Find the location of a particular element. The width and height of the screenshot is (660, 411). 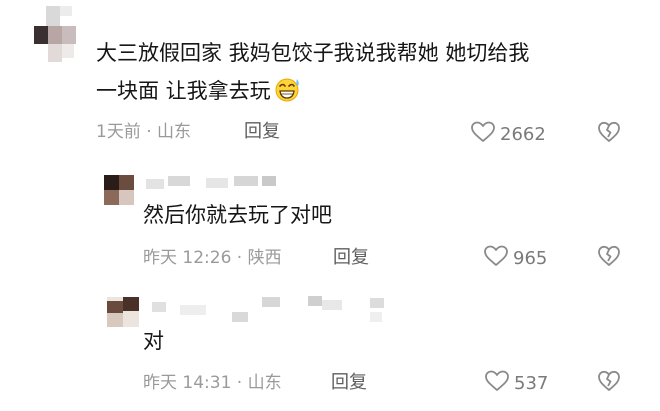

like-count: 2662 is located at coordinates (523, 134).